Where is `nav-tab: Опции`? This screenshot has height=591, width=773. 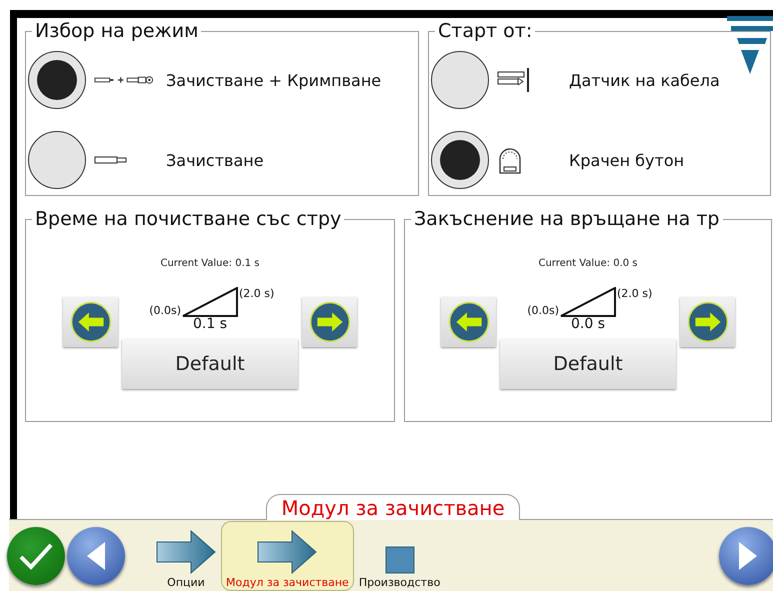
nav-tab: Опции is located at coordinates (186, 555).